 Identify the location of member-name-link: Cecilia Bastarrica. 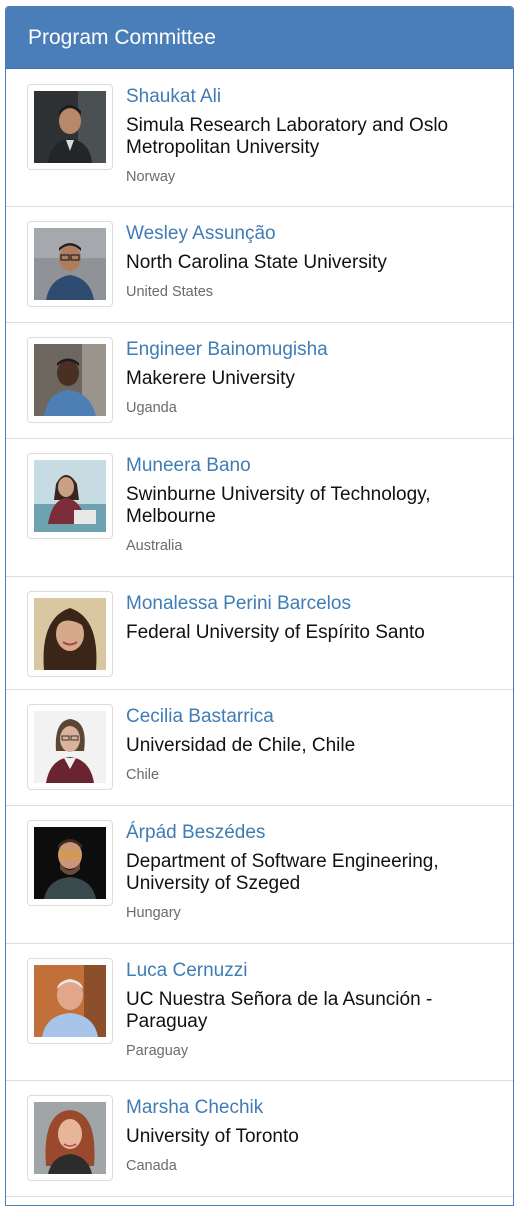
(313, 717).